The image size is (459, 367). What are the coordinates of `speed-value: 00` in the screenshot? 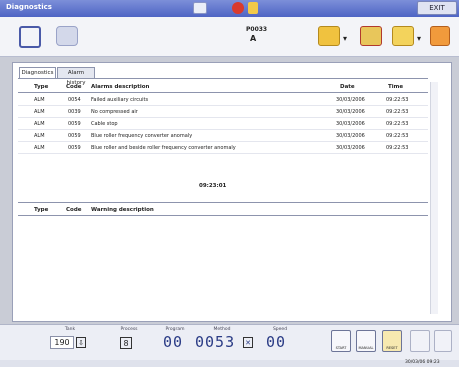 It's located at (276, 342).